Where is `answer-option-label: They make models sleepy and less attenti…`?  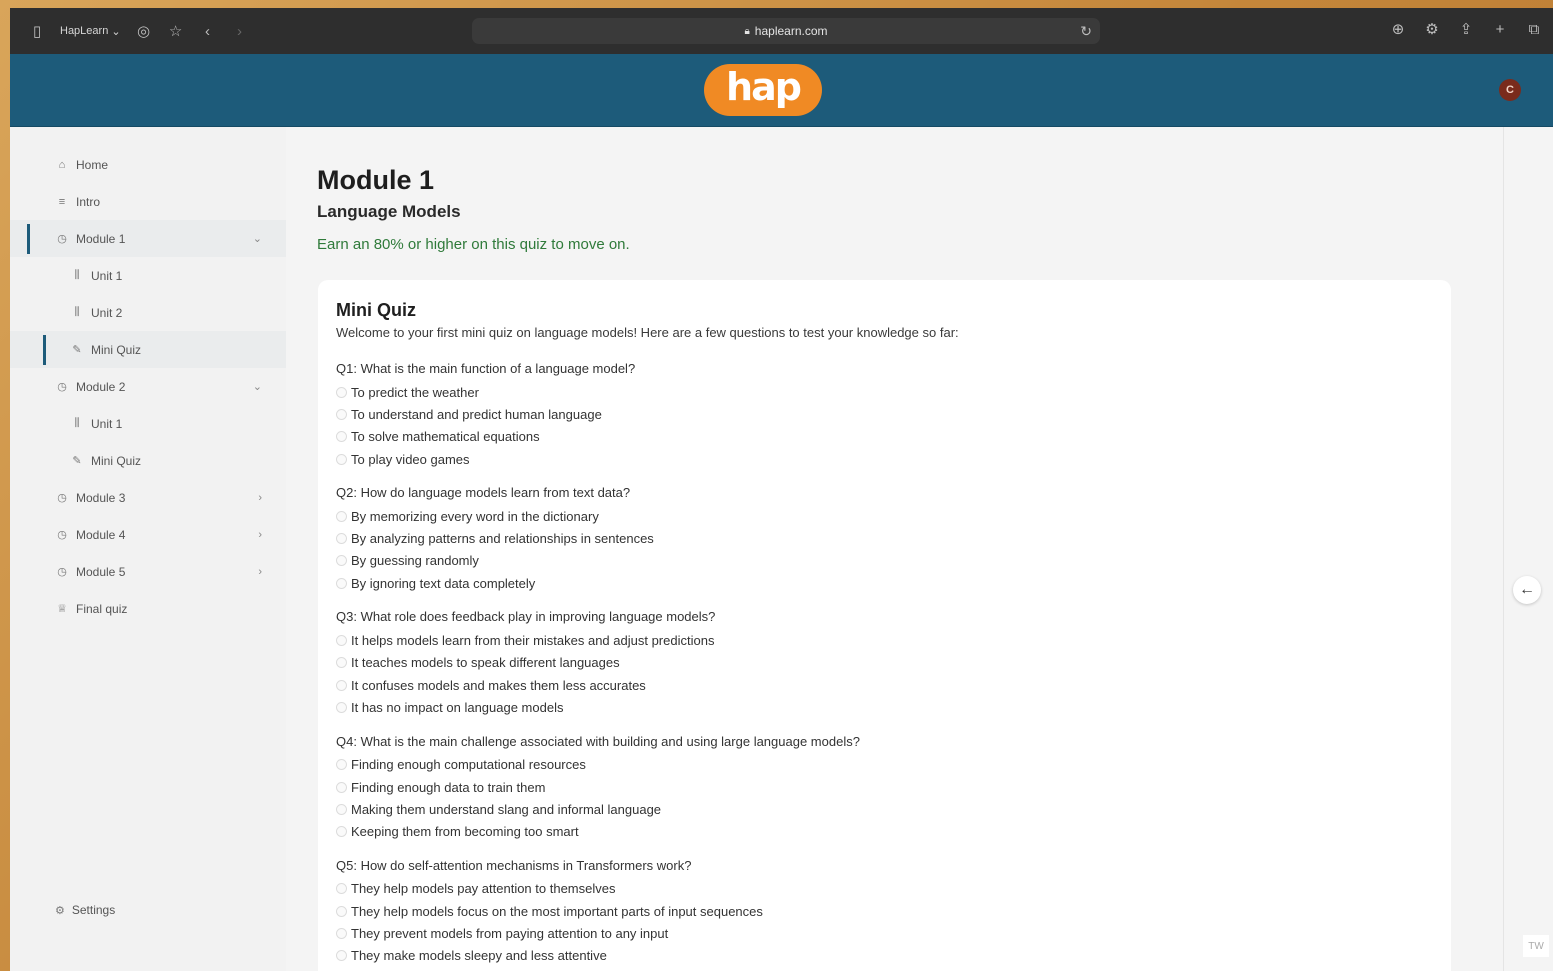 answer-option-label: They make models sleepy and less attenti… is located at coordinates (479, 956).